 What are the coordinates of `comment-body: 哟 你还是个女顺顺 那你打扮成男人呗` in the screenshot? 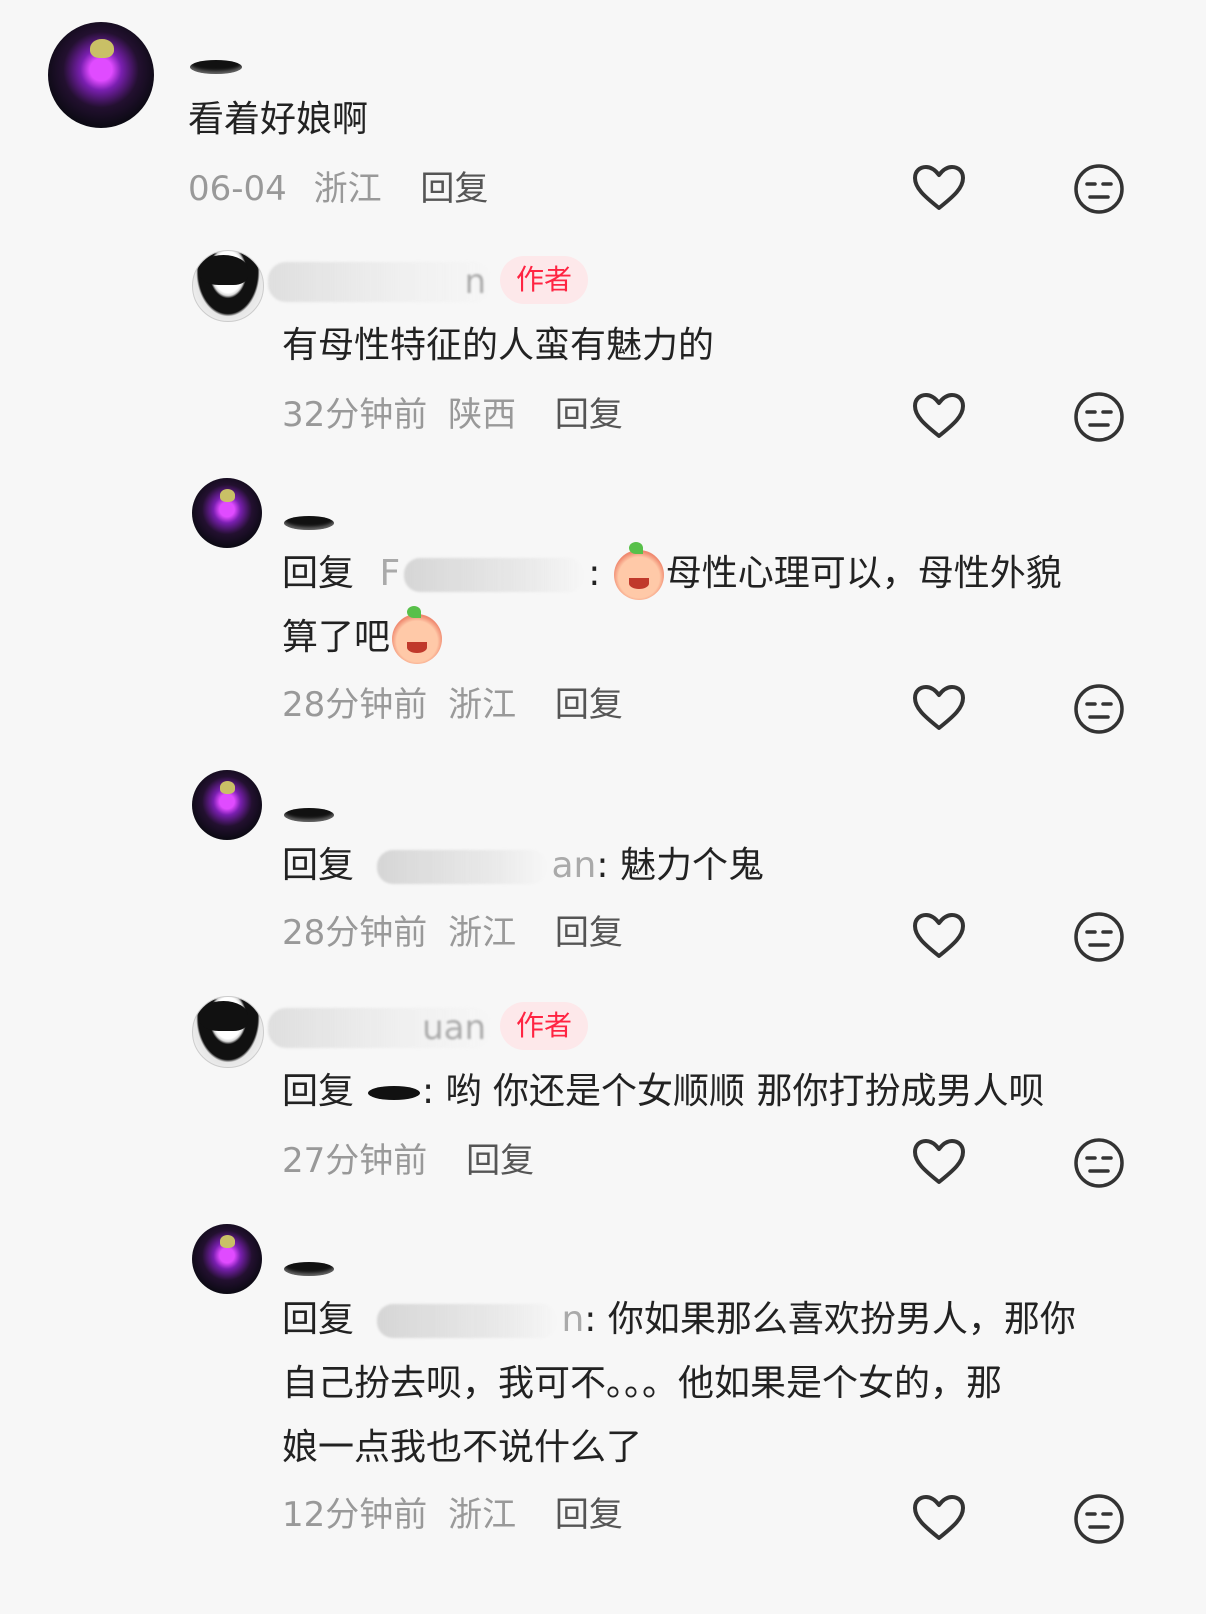 It's located at (745, 1091).